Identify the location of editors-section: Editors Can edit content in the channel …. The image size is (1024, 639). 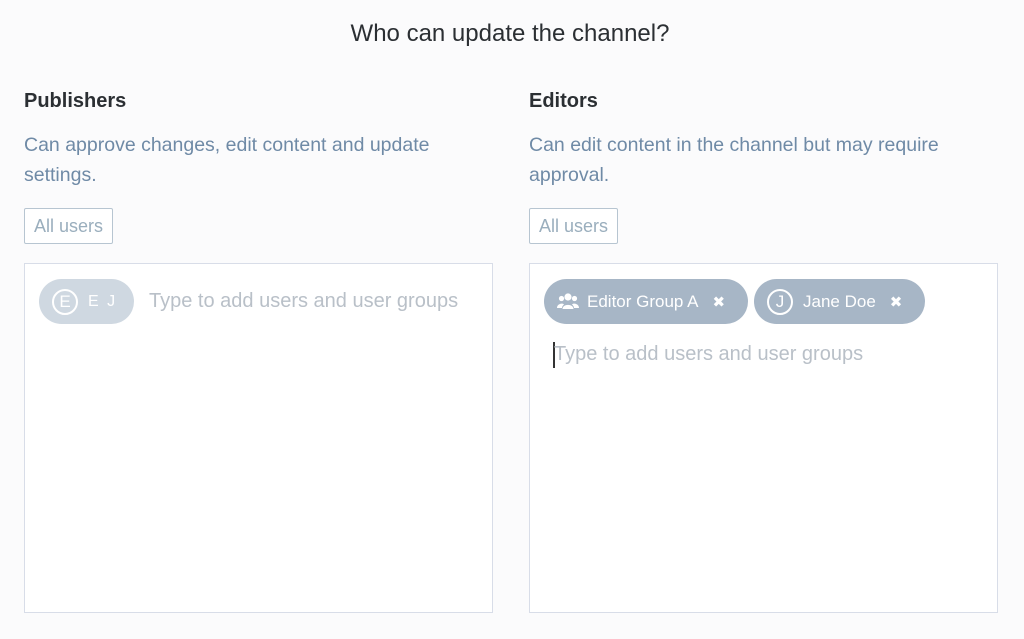
(764, 166).